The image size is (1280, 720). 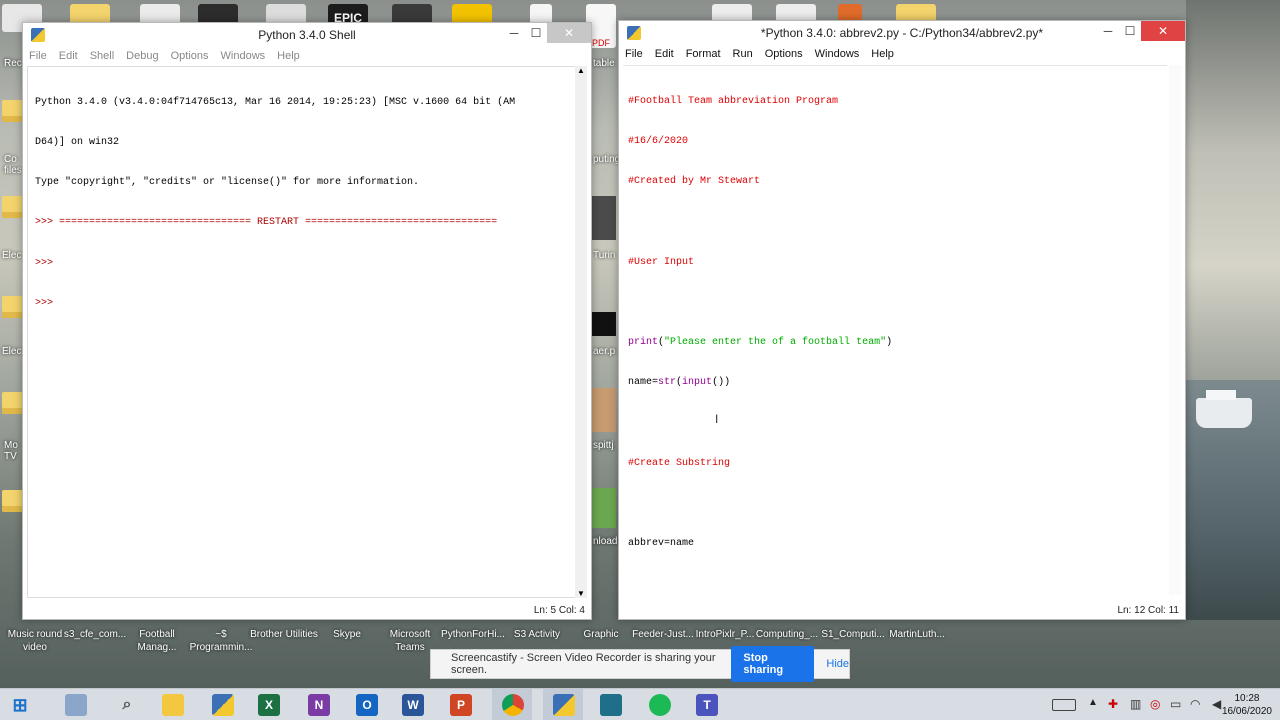 What do you see at coordinates (661, 544) in the screenshot?
I see `code-line: abbrev=name` at bounding box center [661, 544].